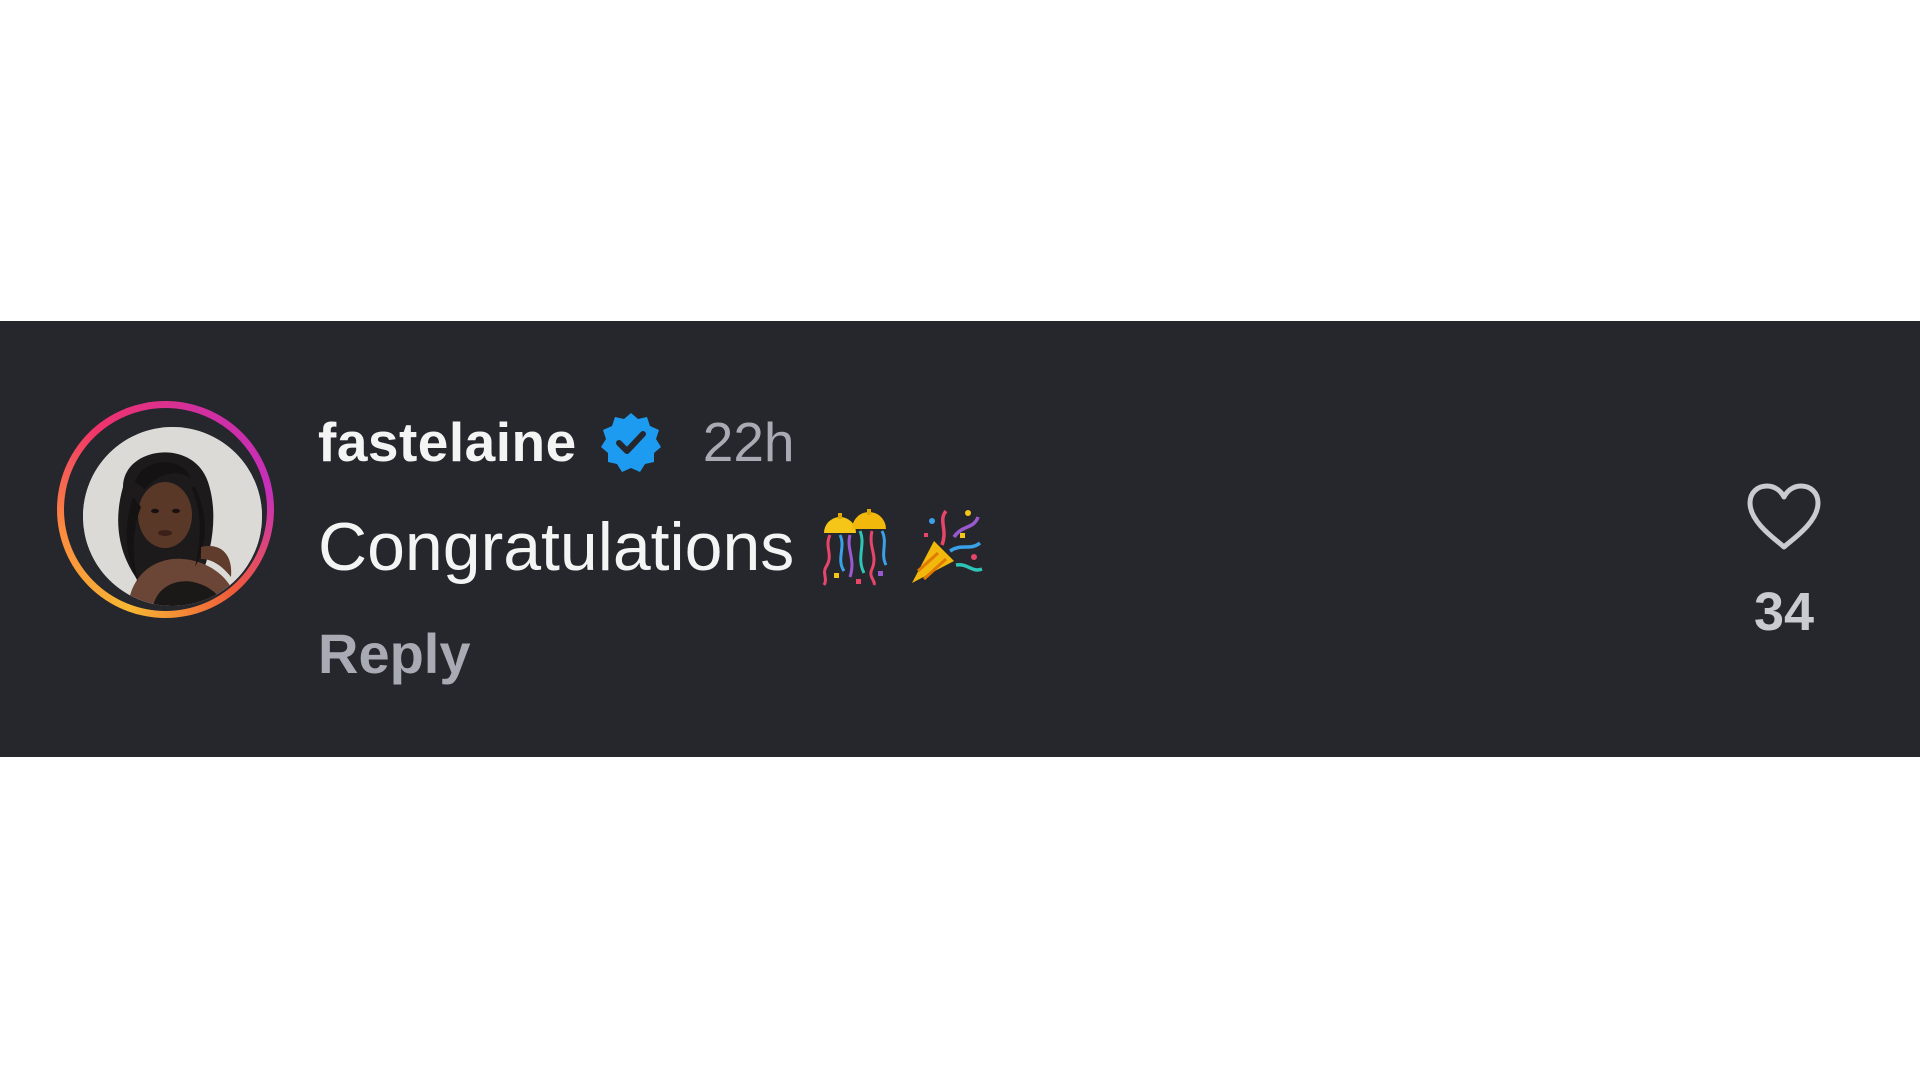 The height and width of the screenshot is (1080, 1920). I want to click on like-area: 34, so click(1784, 562).